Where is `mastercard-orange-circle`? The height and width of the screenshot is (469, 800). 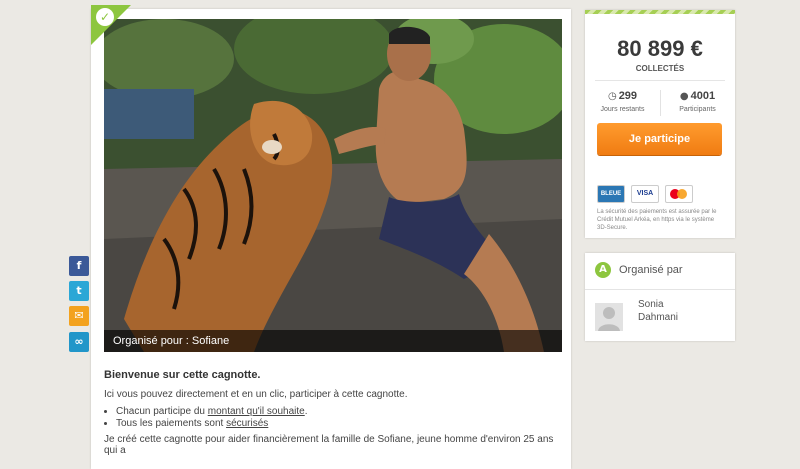
mastercard-orange-circle is located at coordinates (682, 194).